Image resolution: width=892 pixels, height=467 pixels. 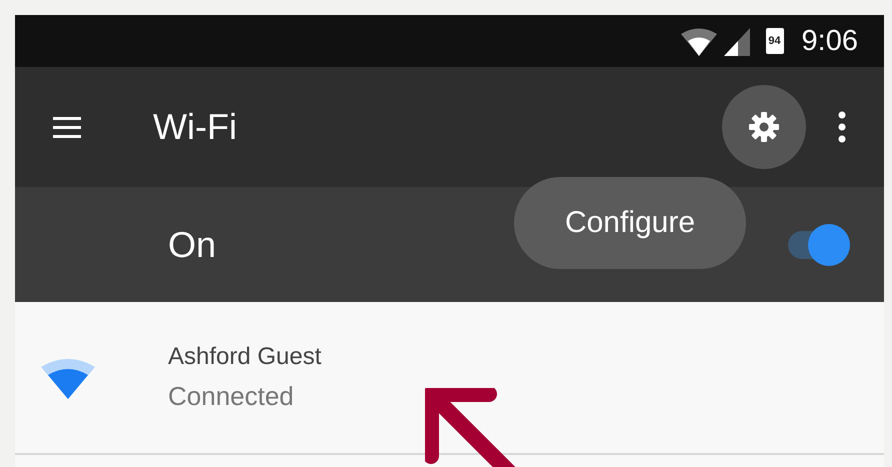 I want to click on menu-icon, so click(x=67, y=127).